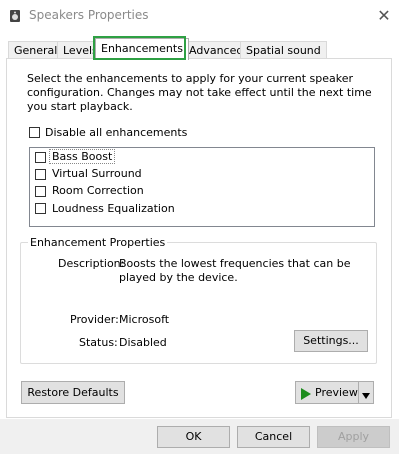  Describe the element at coordinates (353, 437) in the screenshot. I see `apply-button: Apply` at that location.